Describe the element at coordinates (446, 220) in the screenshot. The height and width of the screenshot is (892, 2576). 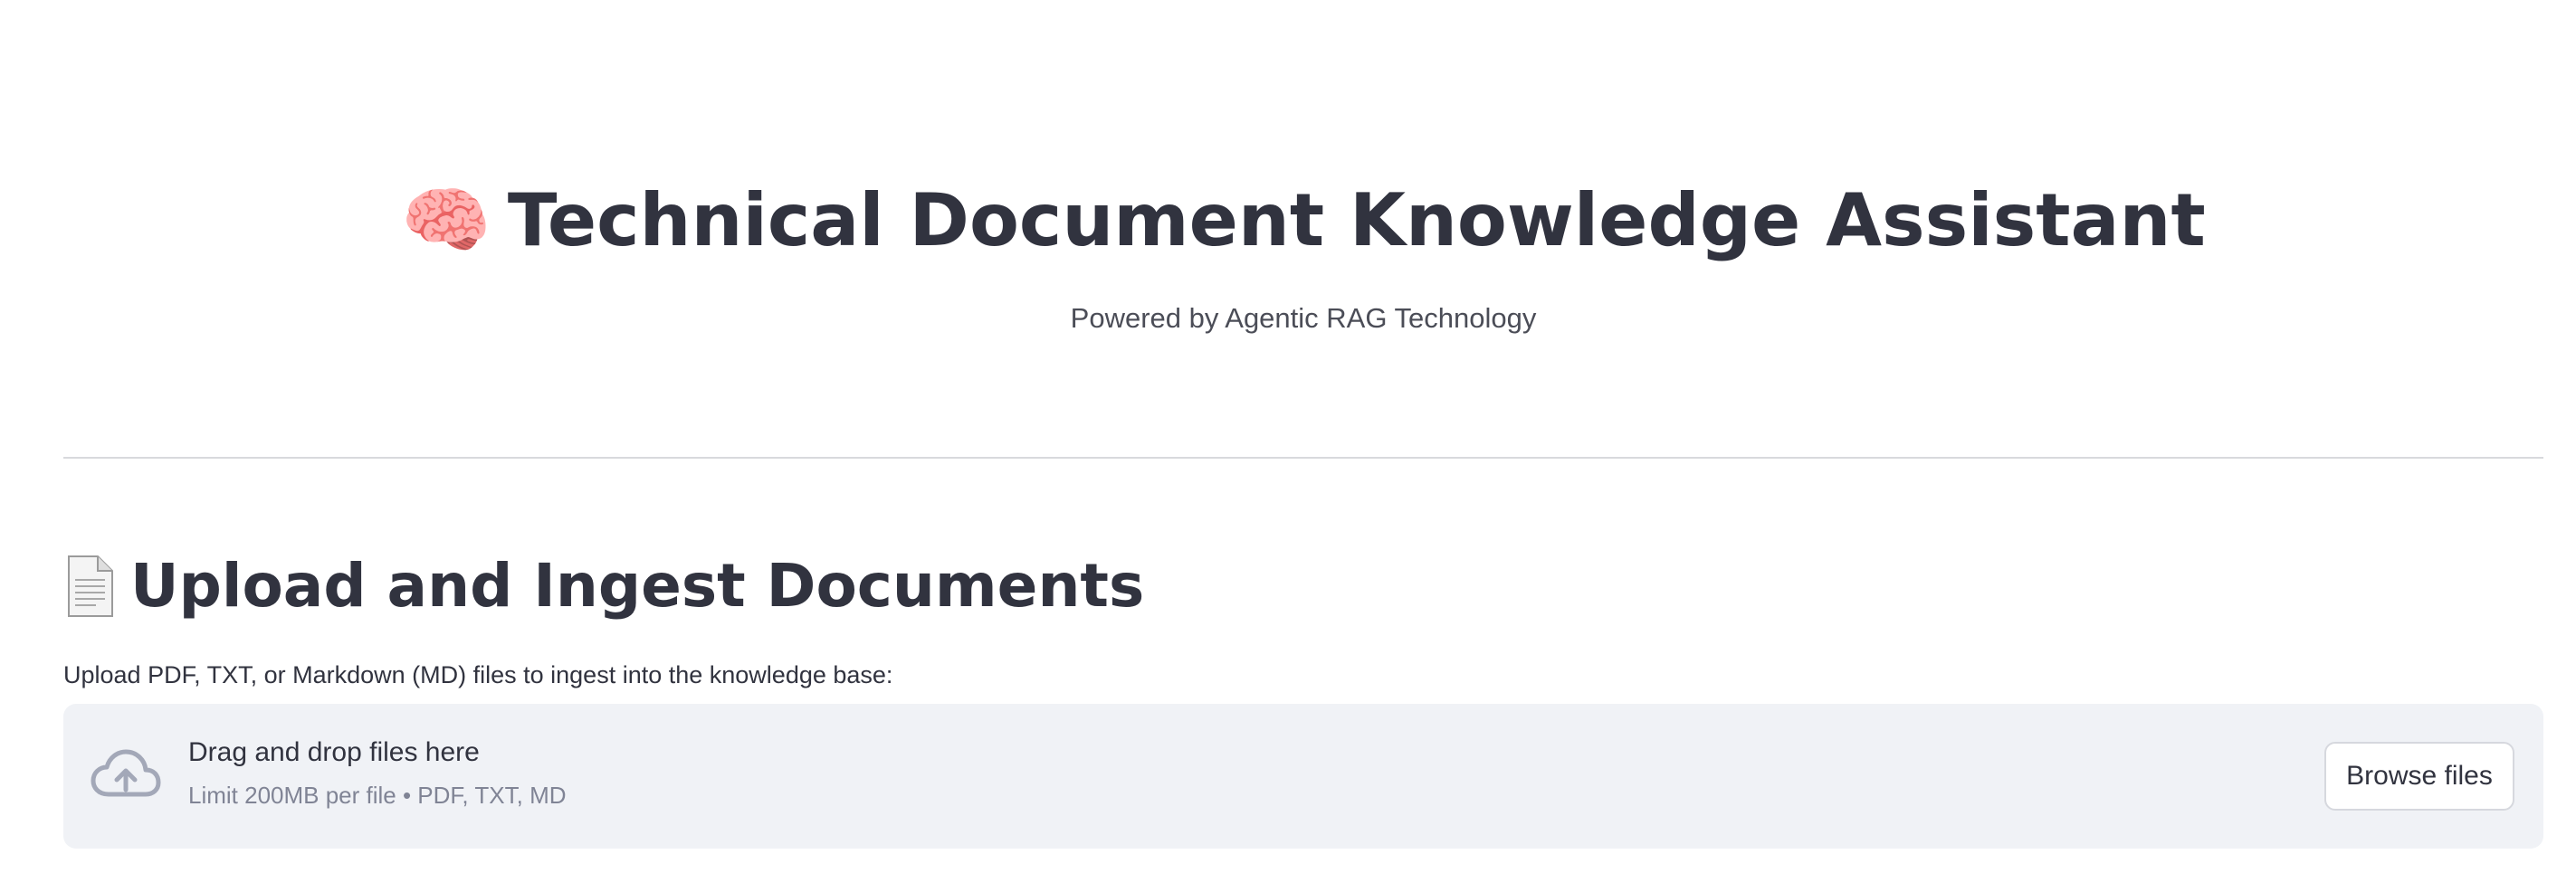
I see `brain-icon: 🧠` at that location.